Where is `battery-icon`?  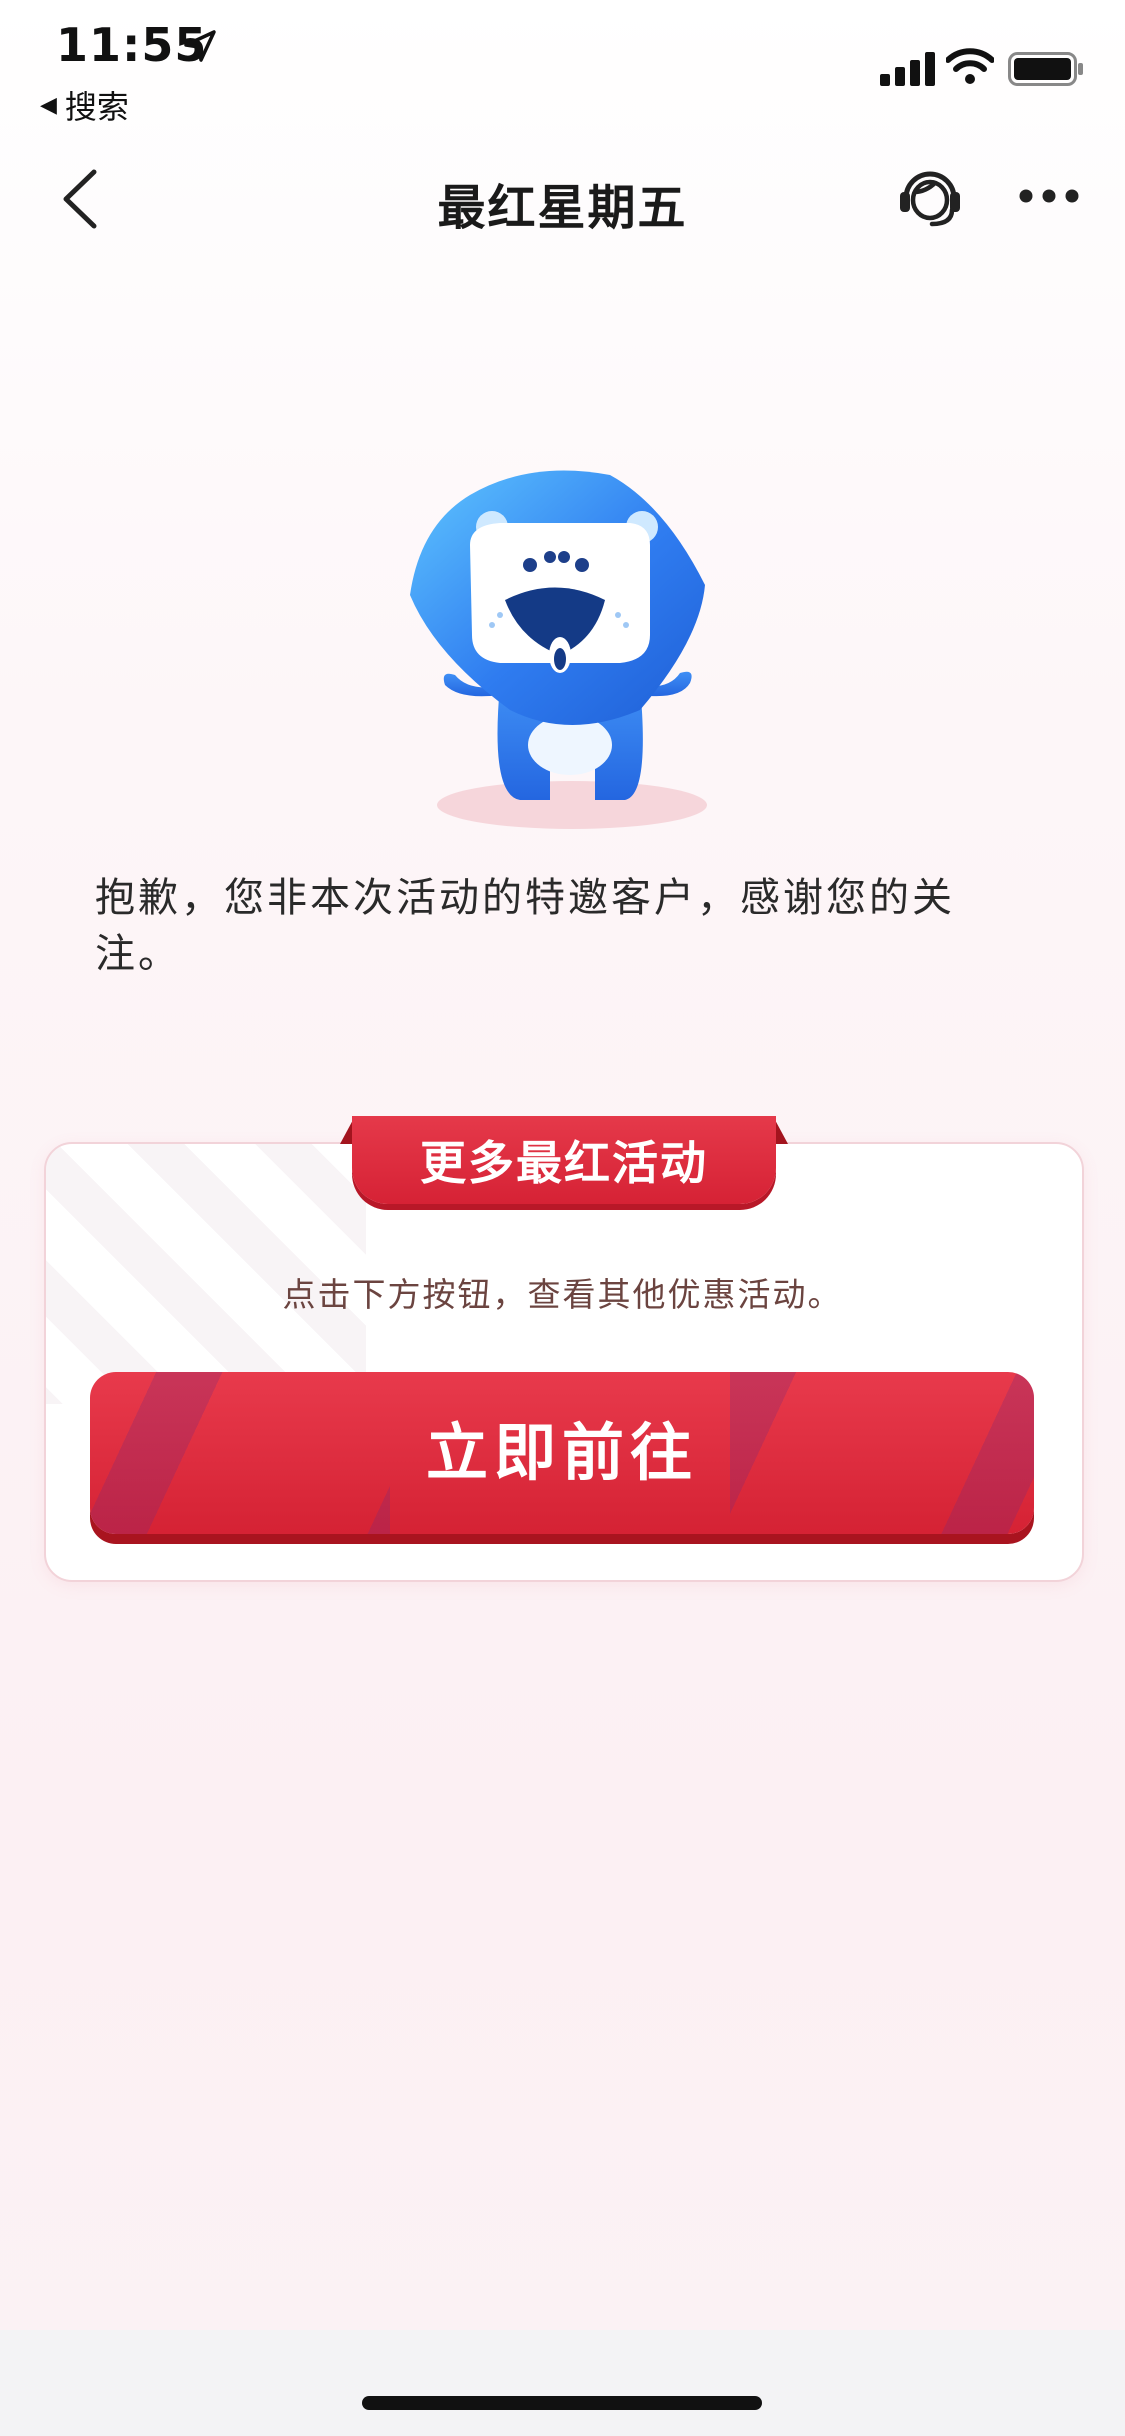 battery-icon is located at coordinates (1045, 69).